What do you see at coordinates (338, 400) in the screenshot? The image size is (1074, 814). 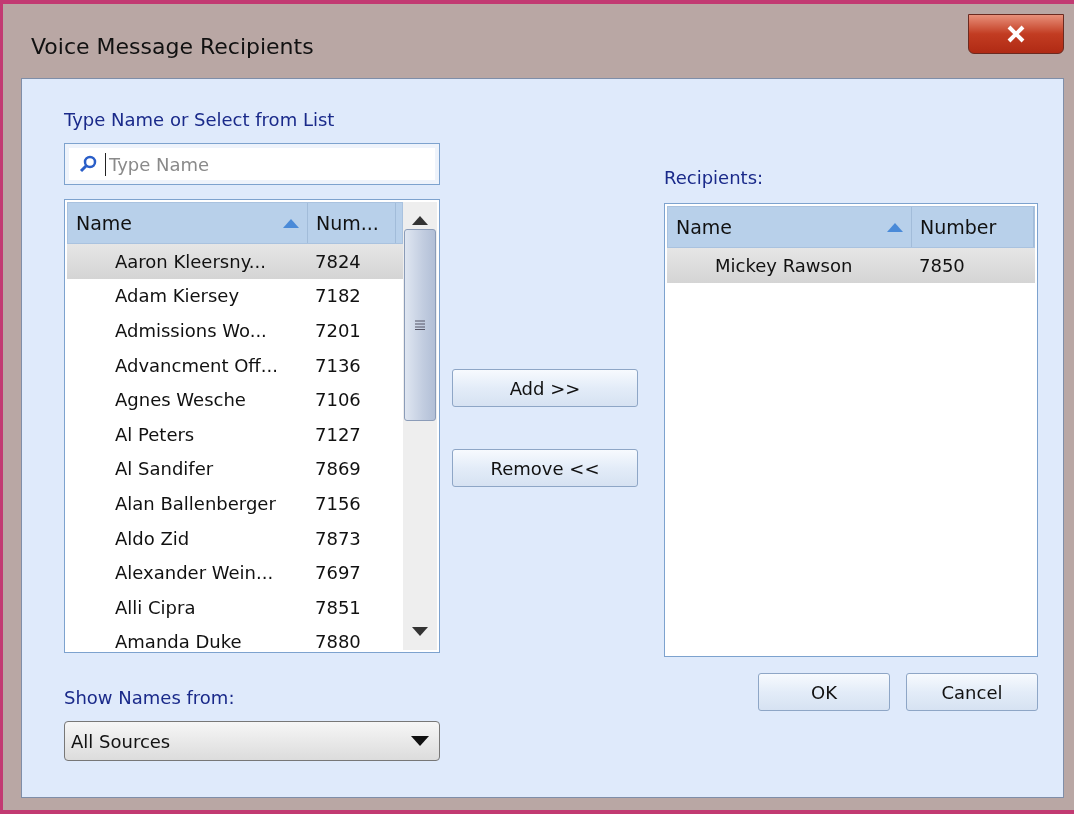 I see `number-cell-text: 7106` at bounding box center [338, 400].